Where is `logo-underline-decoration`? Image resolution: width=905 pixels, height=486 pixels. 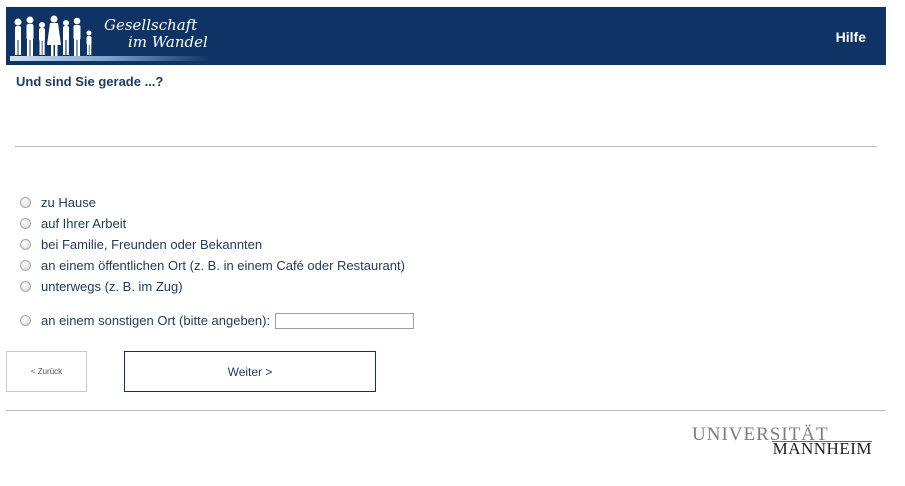 logo-underline-decoration is located at coordinates (110, 58).